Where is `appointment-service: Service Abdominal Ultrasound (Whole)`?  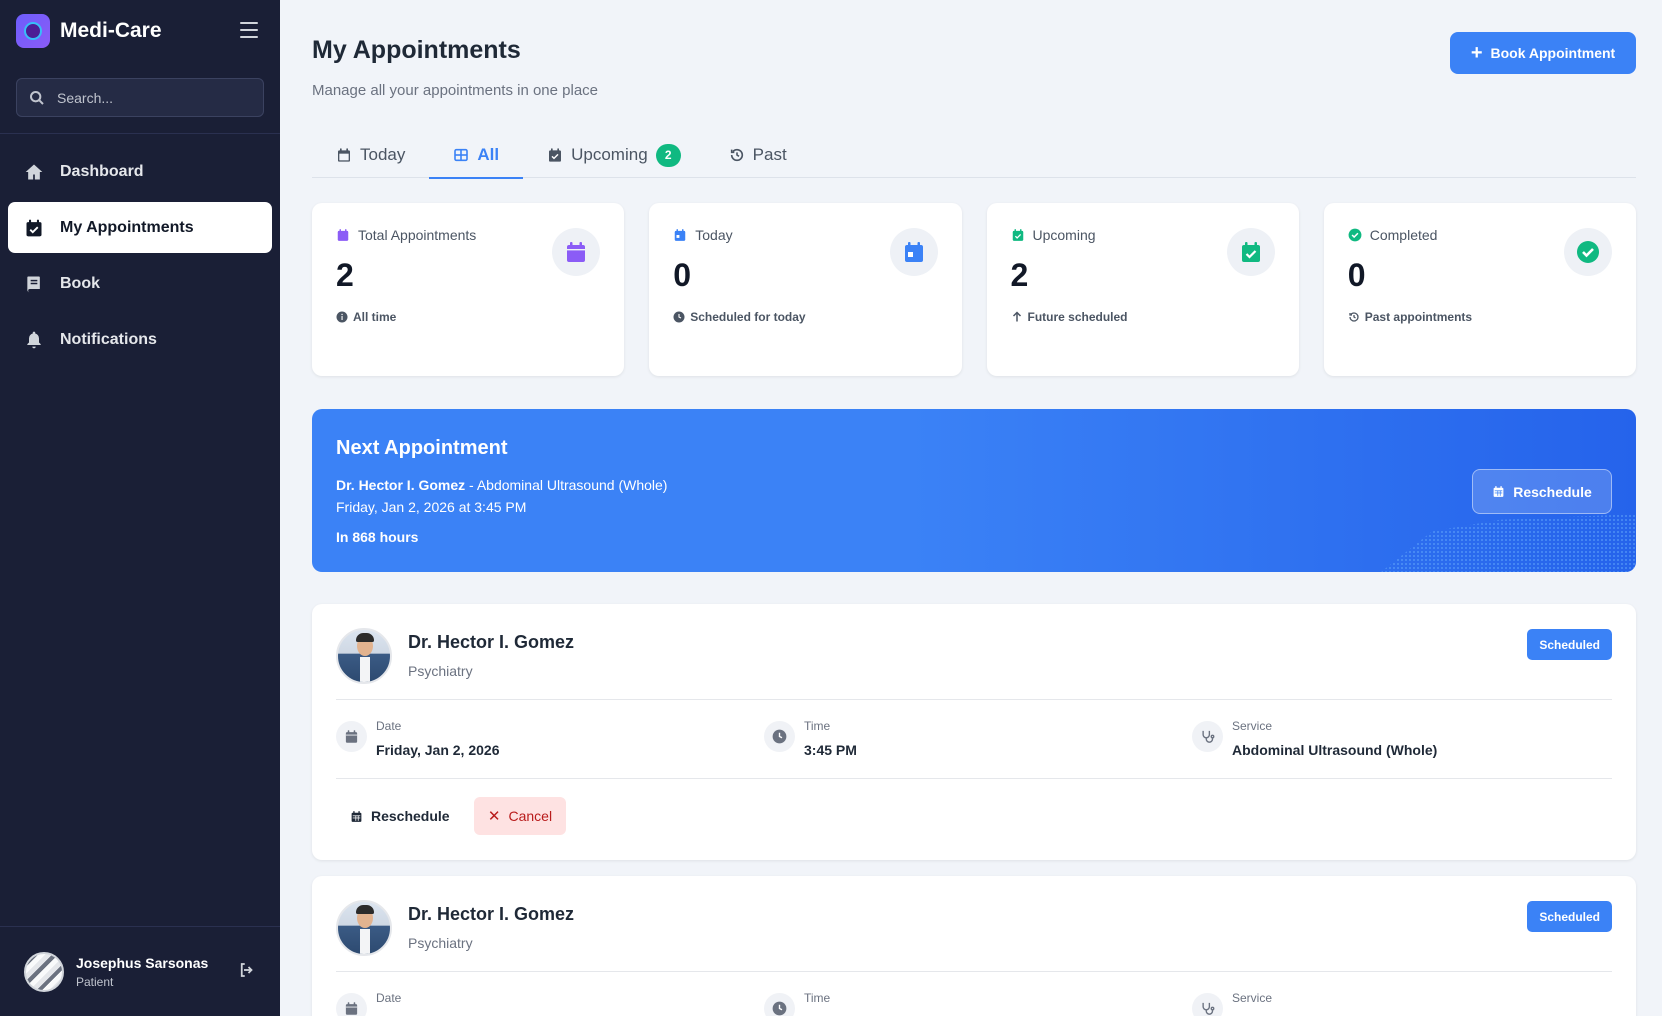 appointment-service: Service Abdominal Ultrasound (Whole) is located at coordinates (1314, 738).